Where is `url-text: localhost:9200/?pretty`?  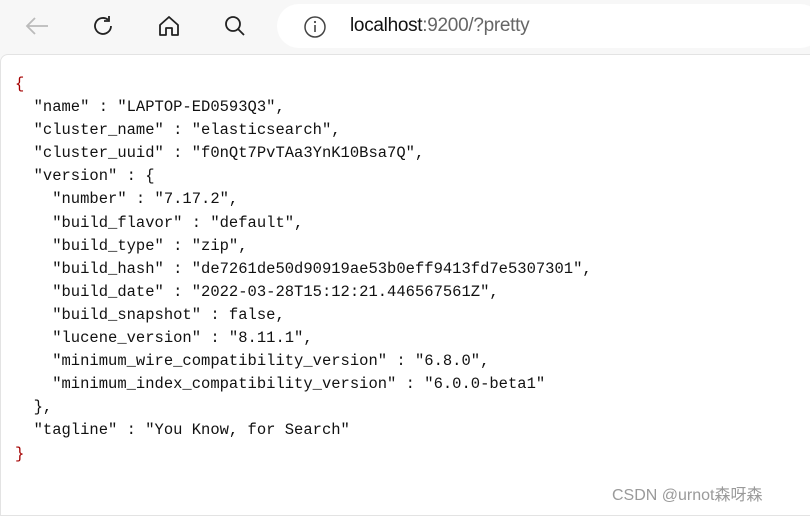 url-text: localhost:9200/?pretty is located at coordinates (440, 26).